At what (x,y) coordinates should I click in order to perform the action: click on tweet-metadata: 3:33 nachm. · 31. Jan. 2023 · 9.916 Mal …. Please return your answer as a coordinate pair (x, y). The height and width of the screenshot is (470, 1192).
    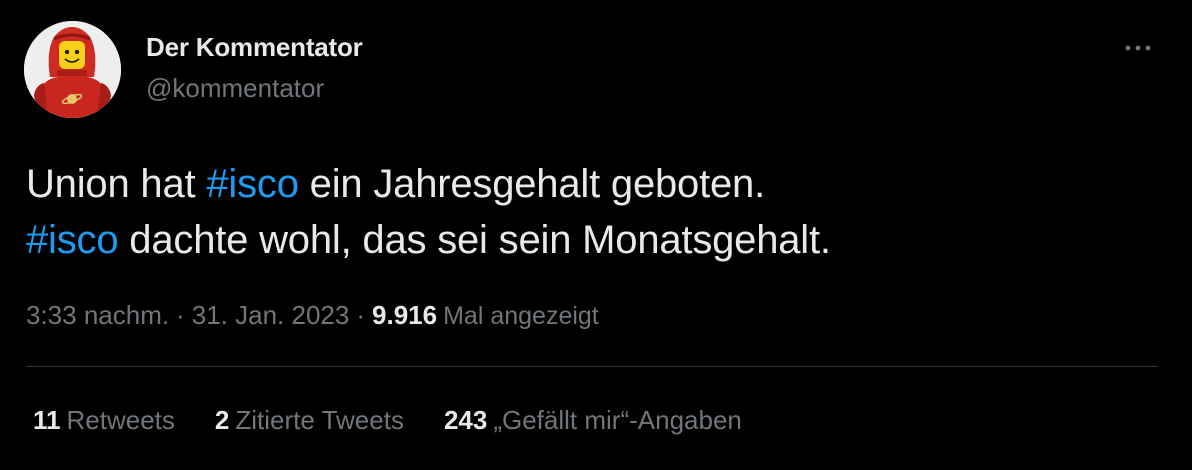
    Looking at the image, I should click on (312, 315).